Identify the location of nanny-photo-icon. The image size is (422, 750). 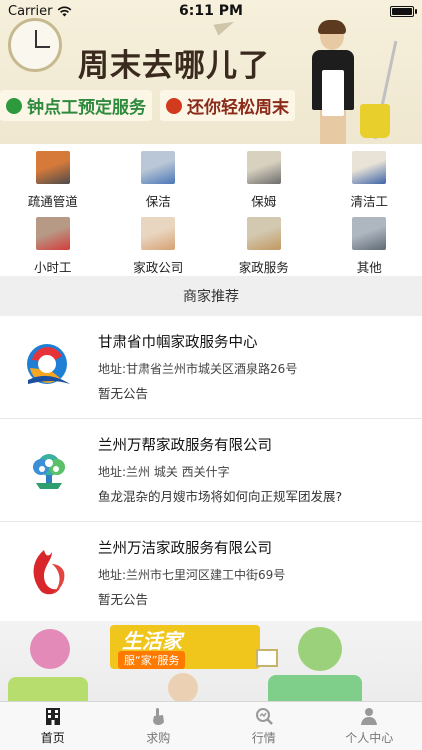
(263, 167).